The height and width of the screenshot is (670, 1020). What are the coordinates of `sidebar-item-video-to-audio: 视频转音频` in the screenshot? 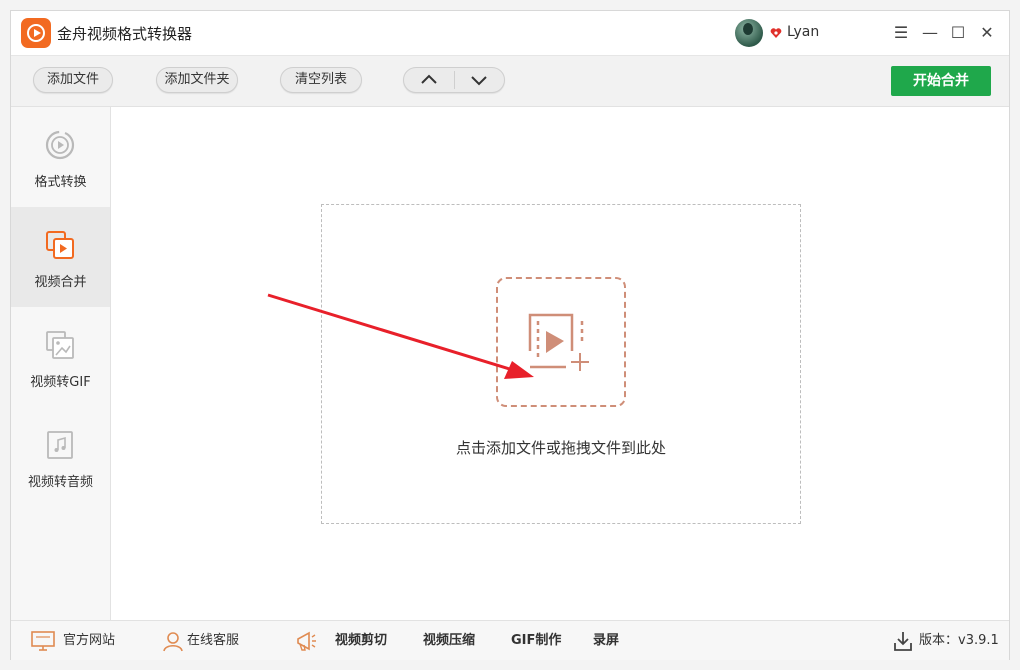 It's located at (60, 457).